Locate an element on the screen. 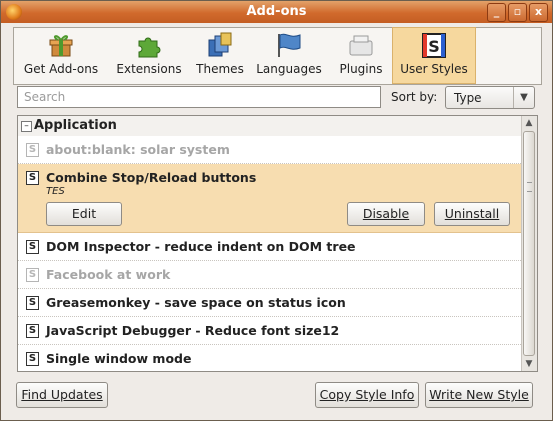  search-input: Search is located at coordinates (199, 97).